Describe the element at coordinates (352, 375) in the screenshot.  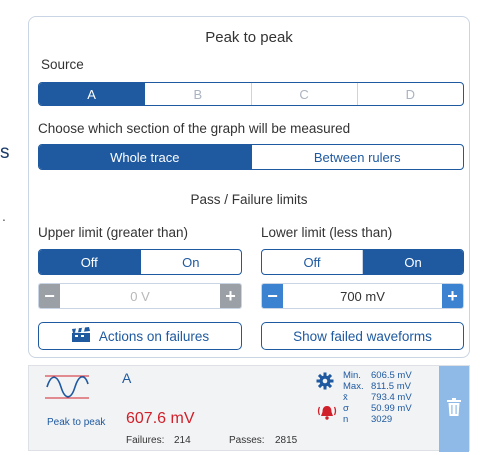
I see `min-label: Min.` at that location.